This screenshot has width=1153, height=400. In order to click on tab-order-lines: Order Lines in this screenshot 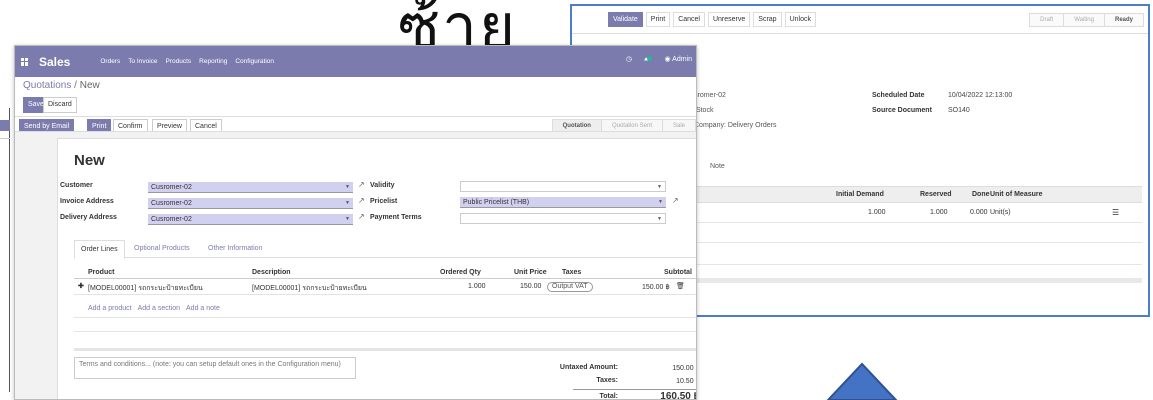, I will do `click(99, 249)`.